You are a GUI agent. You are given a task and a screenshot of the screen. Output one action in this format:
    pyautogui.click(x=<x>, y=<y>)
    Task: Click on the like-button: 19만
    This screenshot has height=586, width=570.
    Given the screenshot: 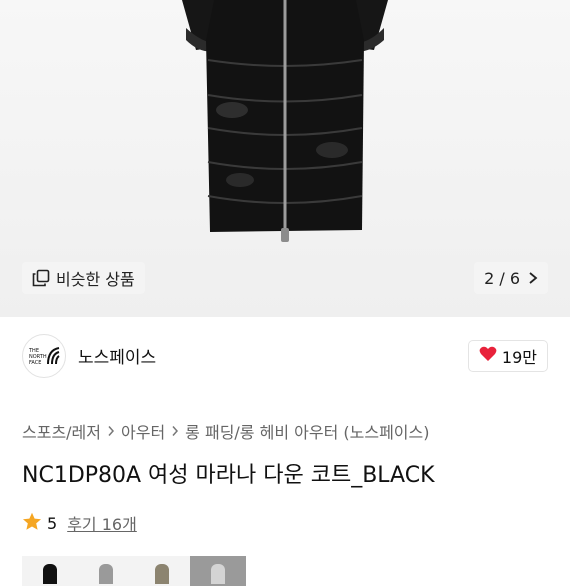 What is the action you would take?
    pyautogui.click(x=507, y=356)
    